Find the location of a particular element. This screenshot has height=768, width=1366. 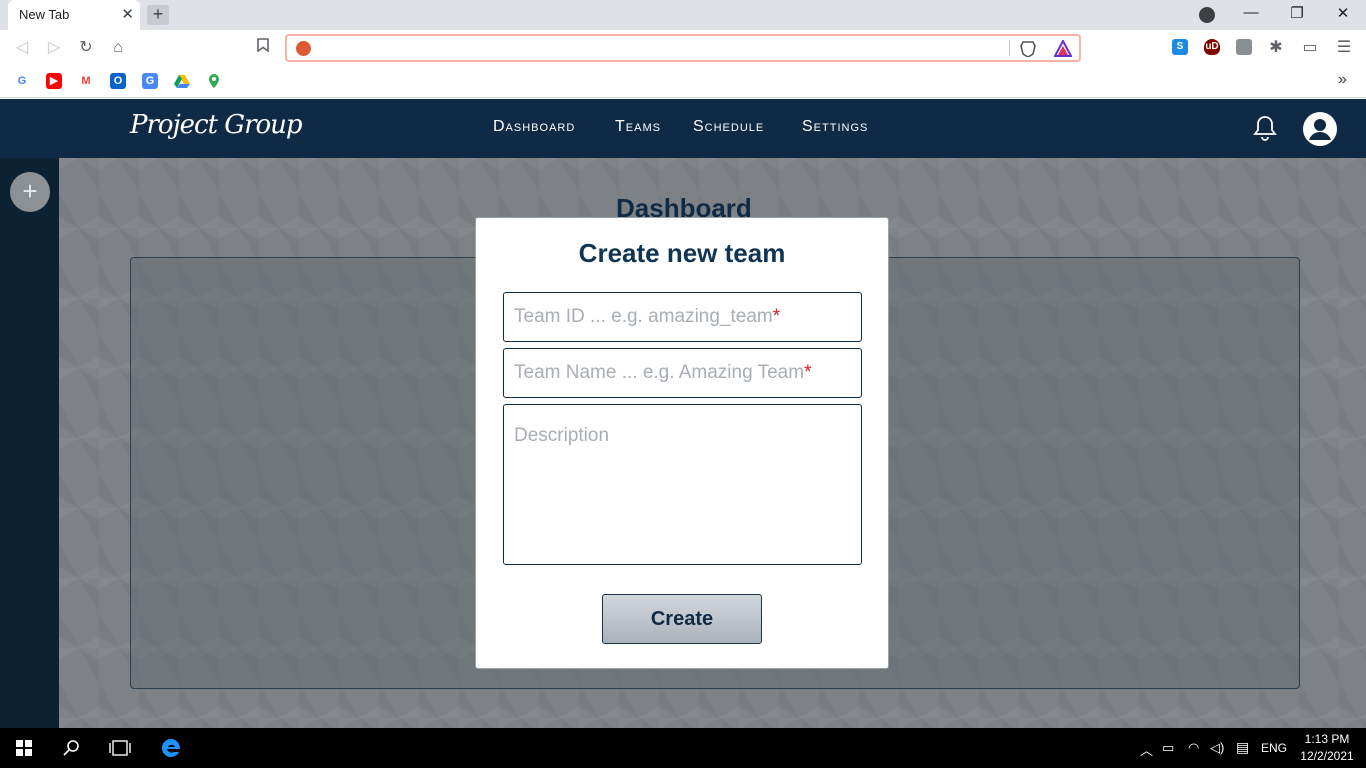

ublock-extension-icon: uD is located at coordinates (1212, 47).